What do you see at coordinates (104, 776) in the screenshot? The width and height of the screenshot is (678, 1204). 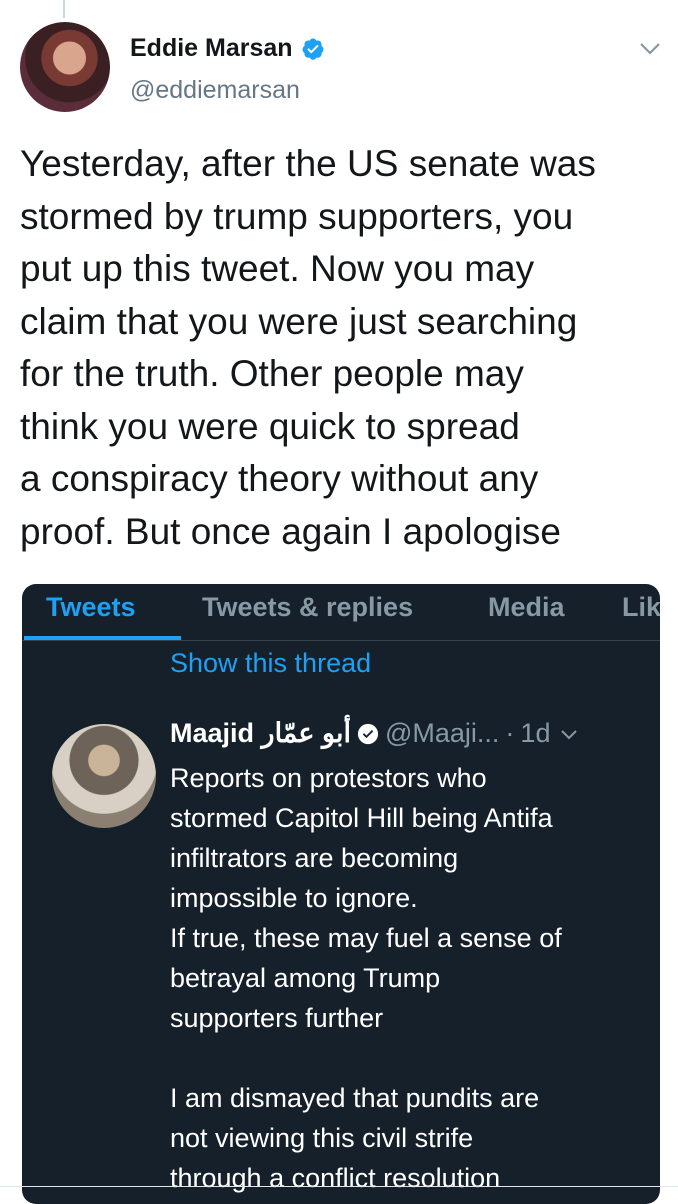 I see `quoted-avatar` at bounding box center [104, 776].